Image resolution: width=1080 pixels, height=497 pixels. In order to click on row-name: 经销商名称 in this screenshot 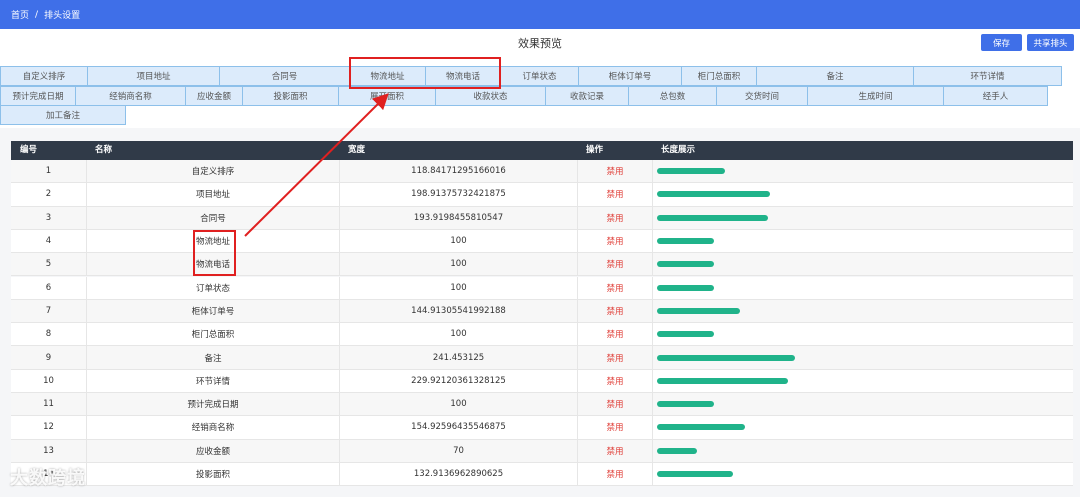, I will do `click(213, 427)`.